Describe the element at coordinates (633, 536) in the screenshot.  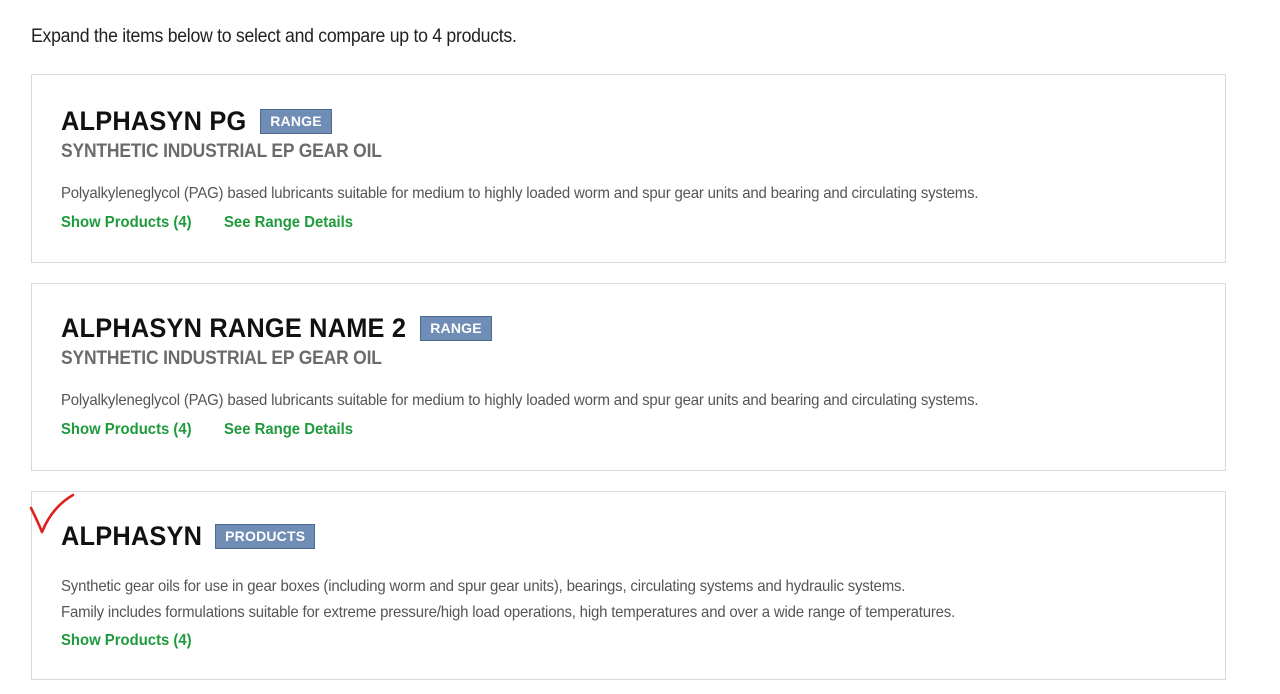
I see `card-title-row: ALPHASYN PRODUCTS` at that location.